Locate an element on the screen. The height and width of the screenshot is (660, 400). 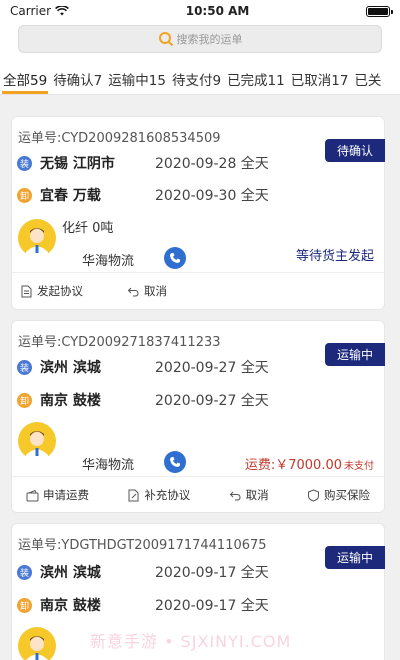
battery-icon is located at coordinates (379, 11).